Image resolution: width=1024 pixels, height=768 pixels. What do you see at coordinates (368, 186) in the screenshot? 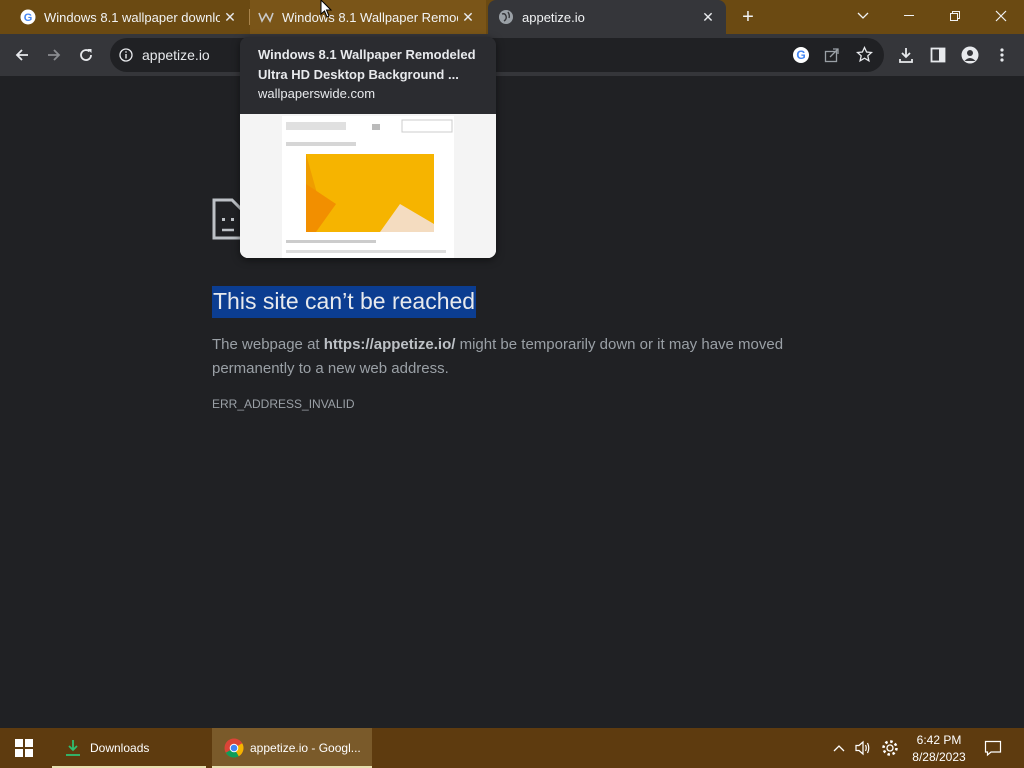
I see `hover-card-thumbnail` at bounding box center [368, 186].